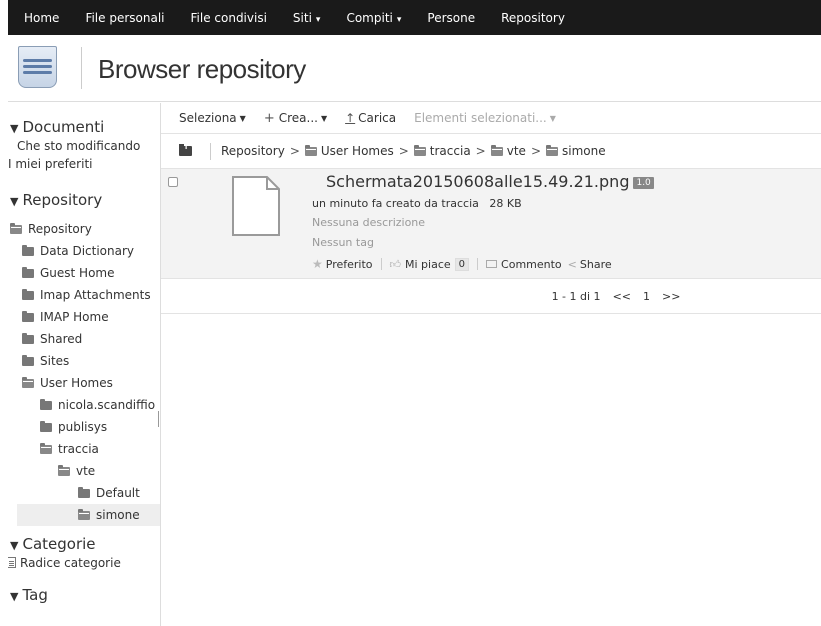 The width and height of the screenshot is (821, 626). What do you see at coordinates (342, 264) in the screenshot?
I see `favorite-action: ★ Preferito` at bounding box center [342, 264].